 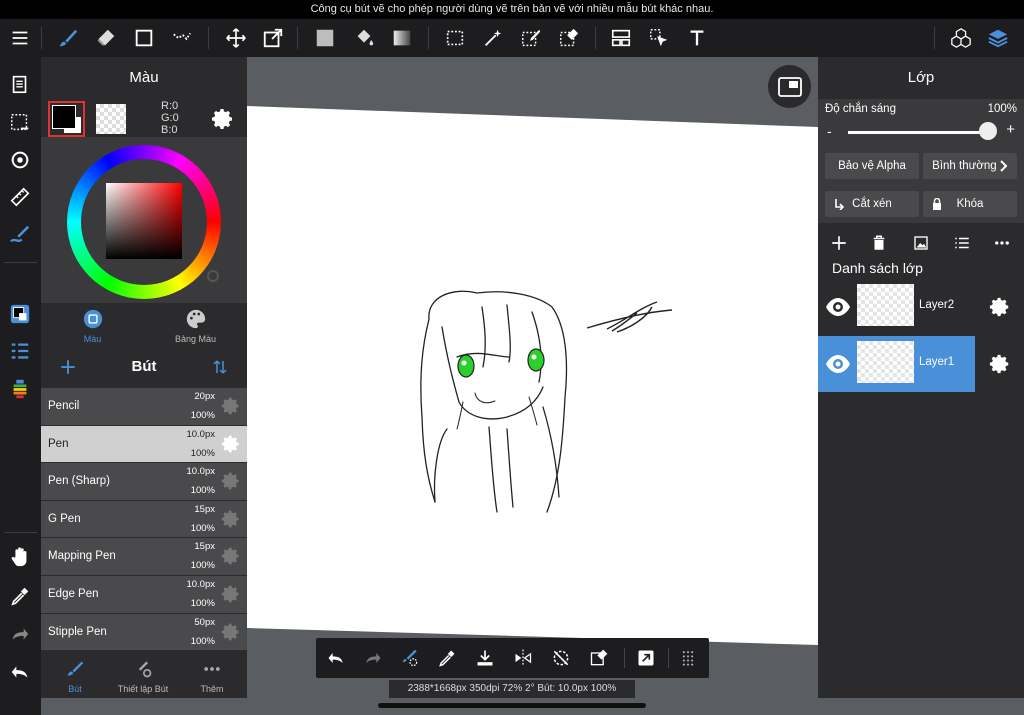 What do you see at coordinates (998, 38) in the screenshot?
I see `layers-icon` at bounding box center [998, 38].